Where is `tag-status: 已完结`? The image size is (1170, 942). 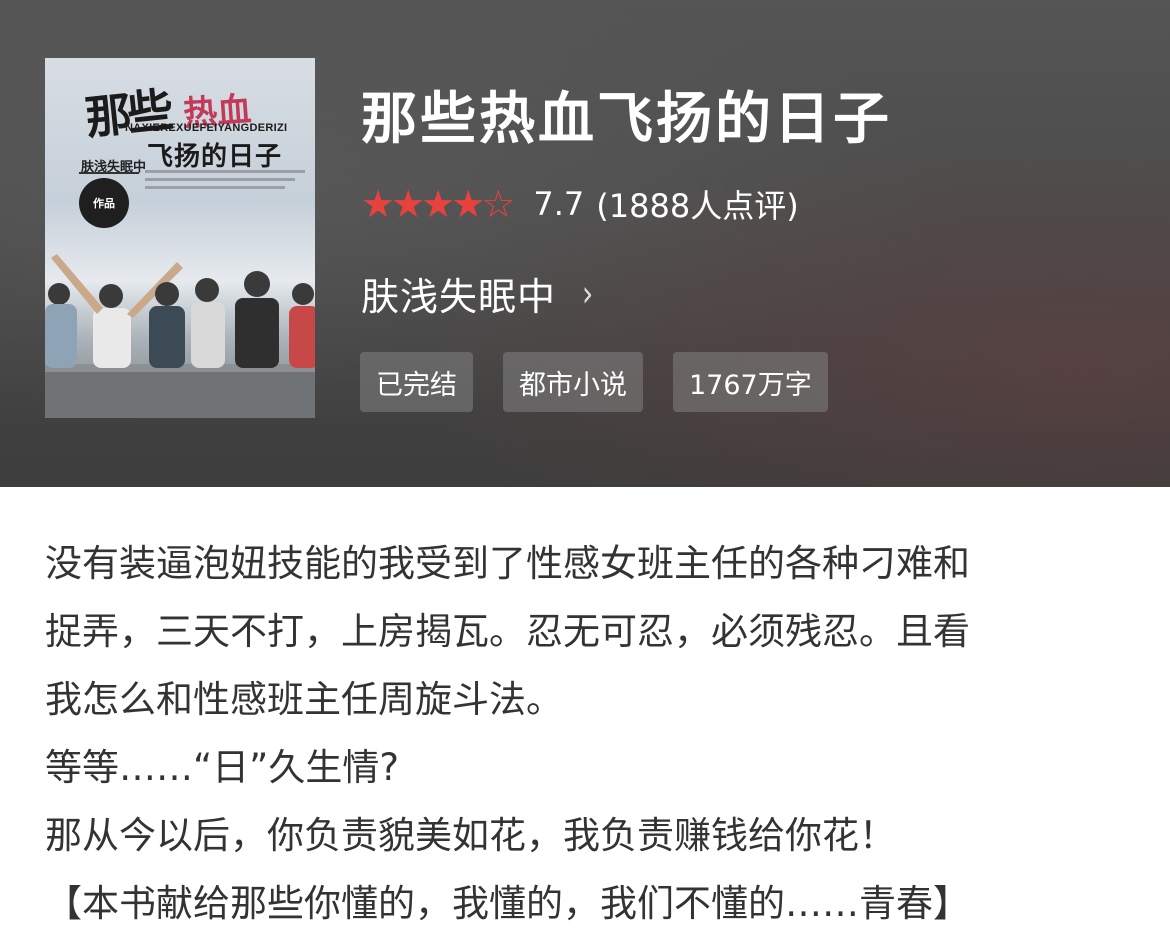 tag-status: 已完结 is located at coordinates (416, 382).